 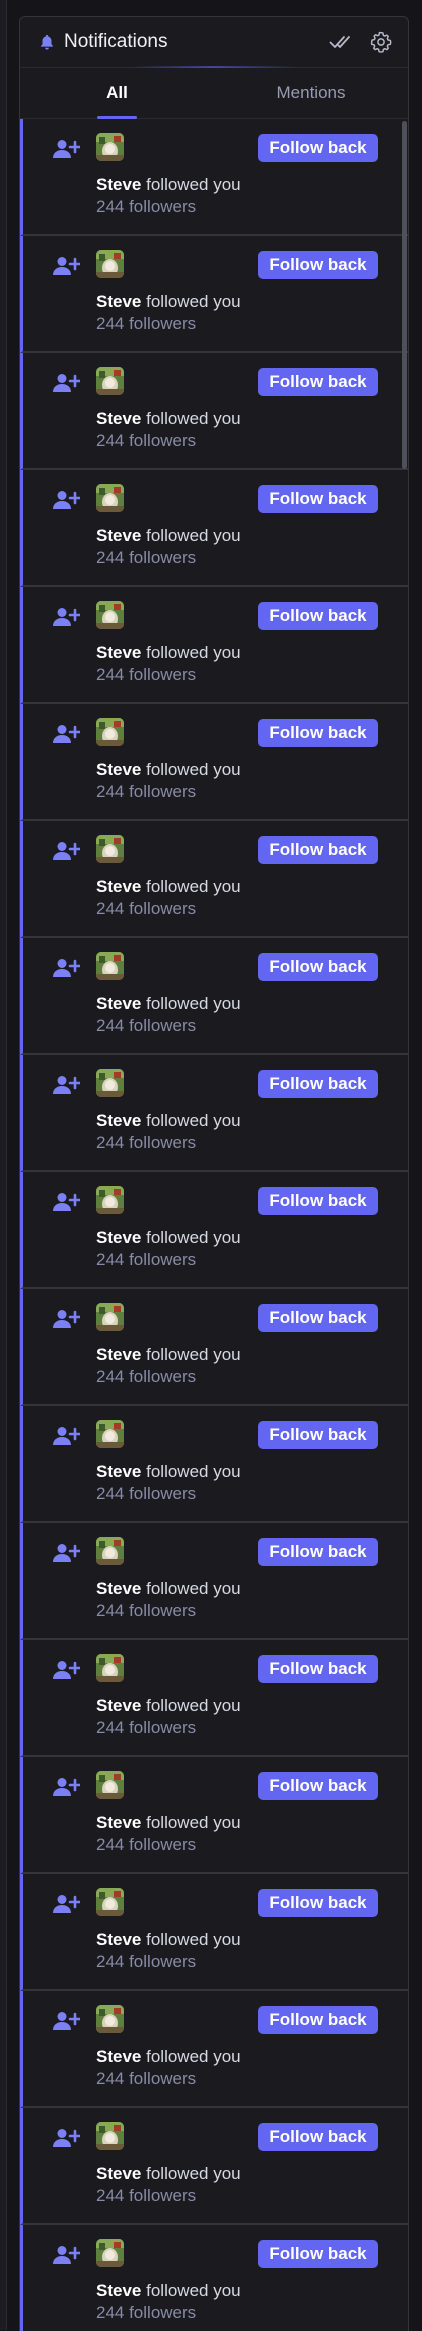 I want to click on settings-button, so click(x=381, y=42).